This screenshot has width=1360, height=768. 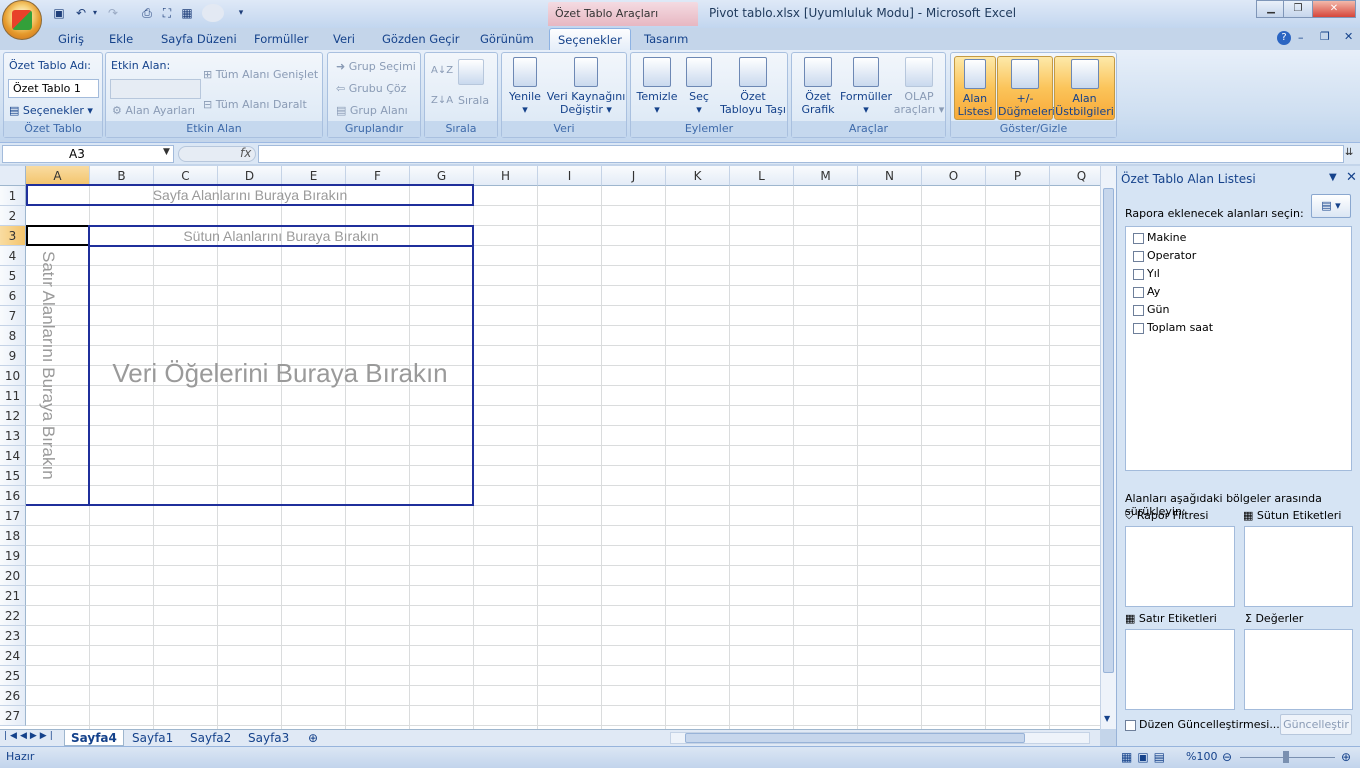 I want to click on field-list-button: Alan Listesi, so click(x=975, y=88).